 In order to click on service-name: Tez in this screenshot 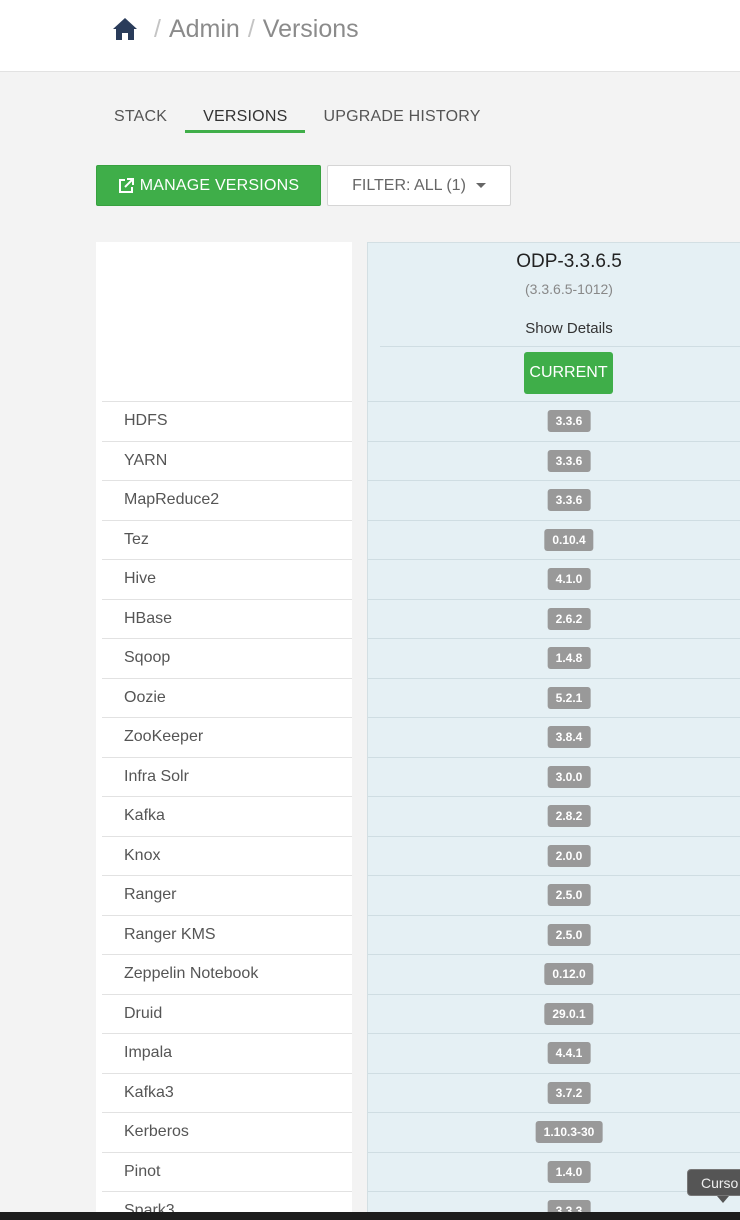, I will do `click(136, 539)`.